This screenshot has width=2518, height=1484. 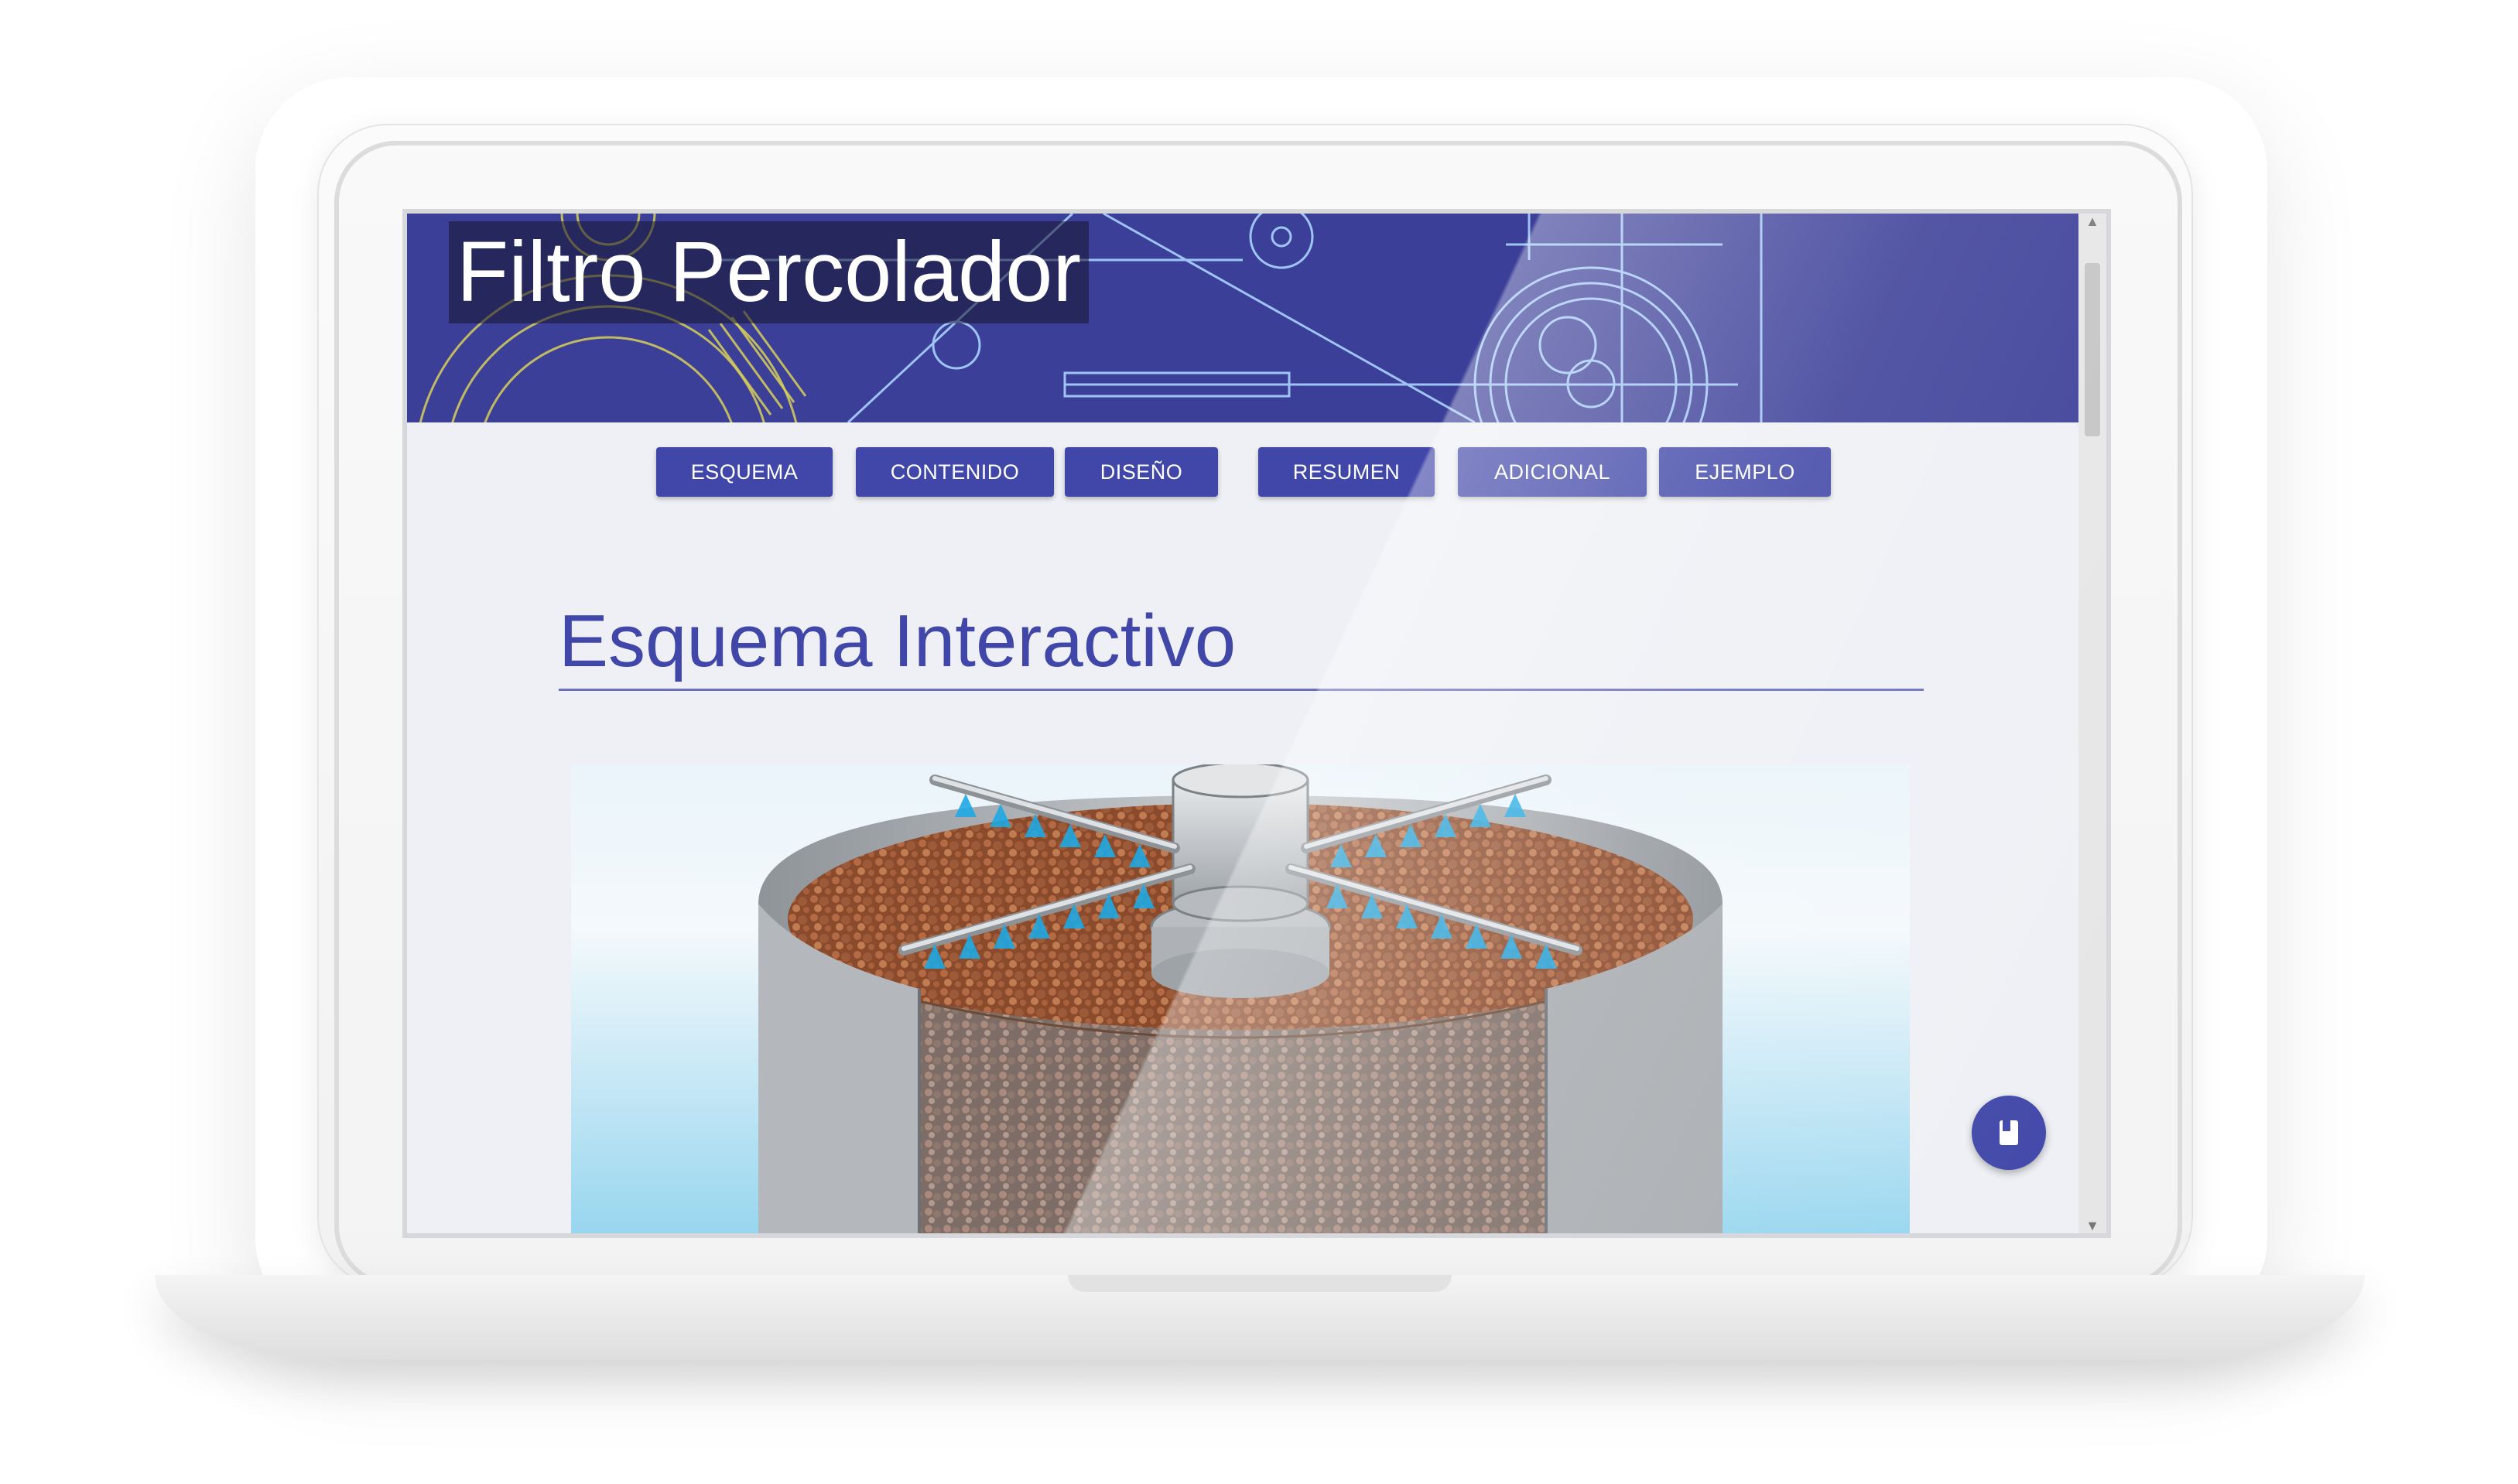 I want to click on nav-diseno-button: DISEÑO, so click(x=1142, y=472).